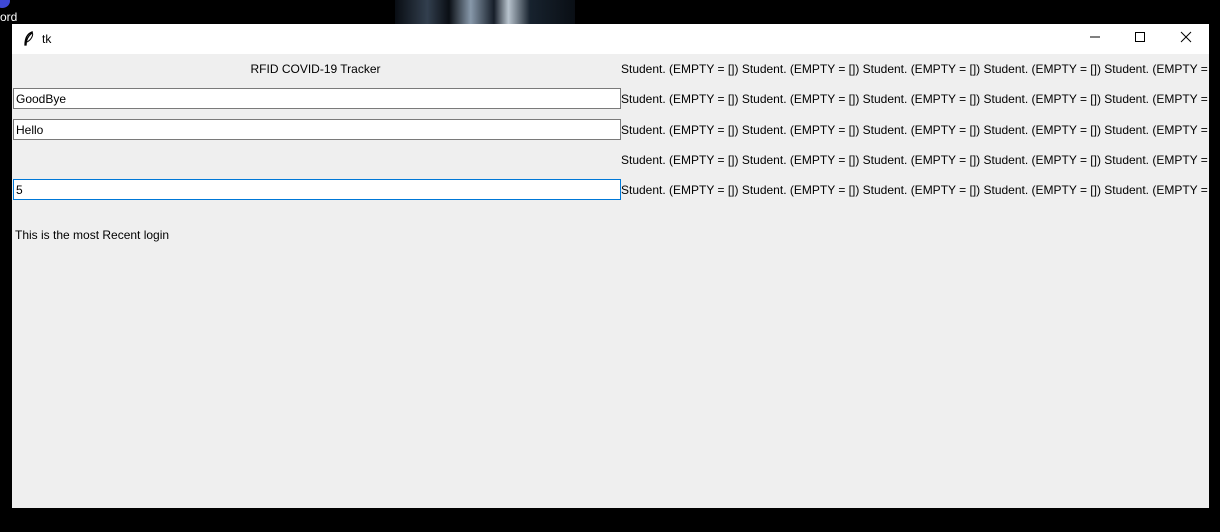  I want to click on window-title: tk, so click(47, 39).